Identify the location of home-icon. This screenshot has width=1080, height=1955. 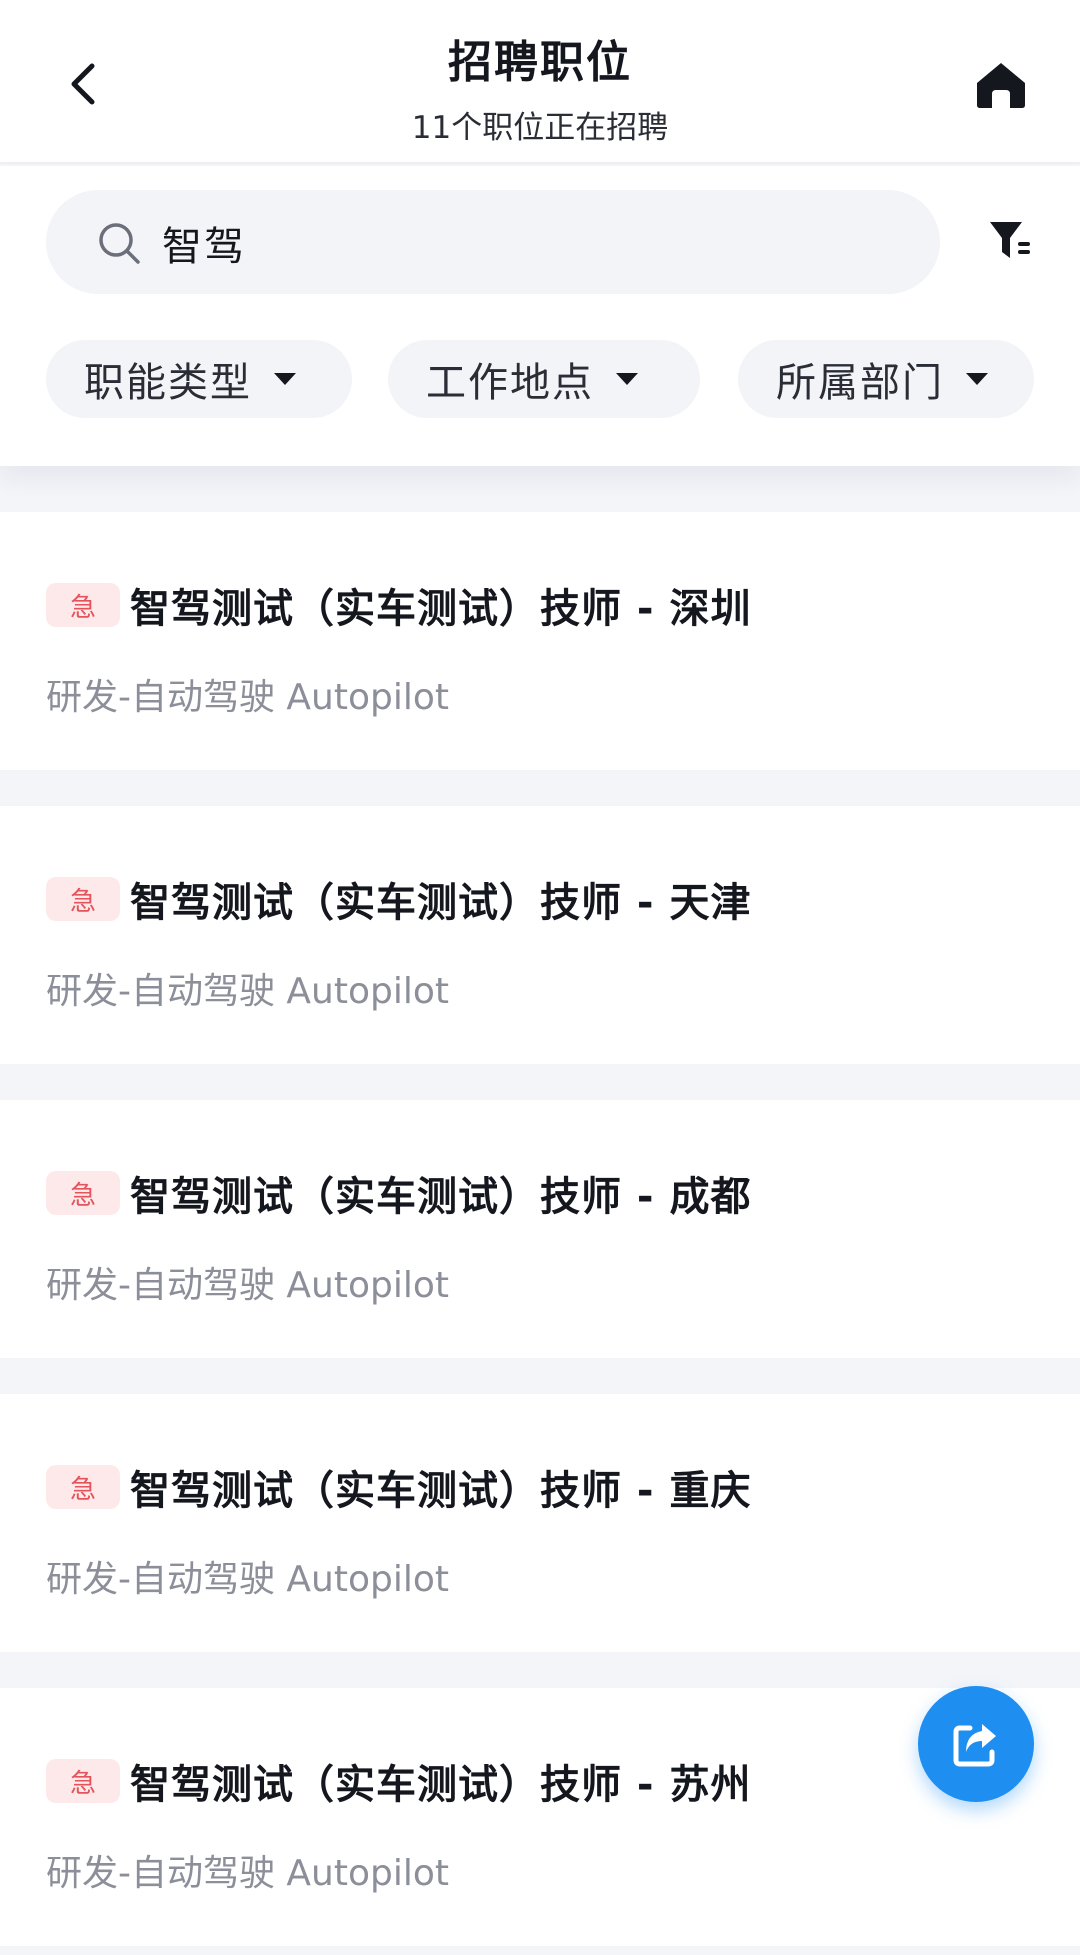
(1001, 85).